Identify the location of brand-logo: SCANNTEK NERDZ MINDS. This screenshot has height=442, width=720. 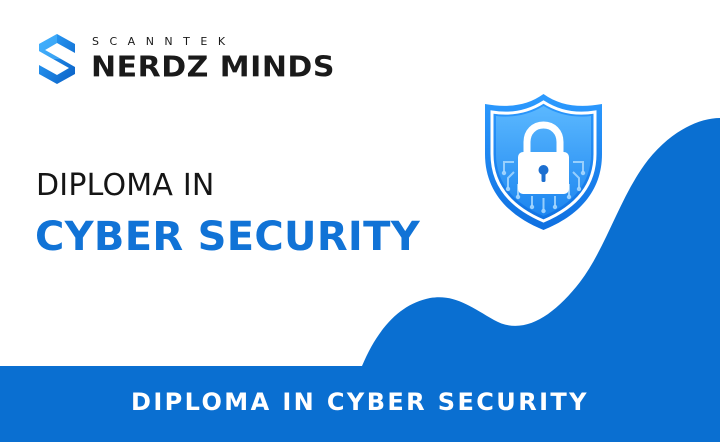
(184, 61).